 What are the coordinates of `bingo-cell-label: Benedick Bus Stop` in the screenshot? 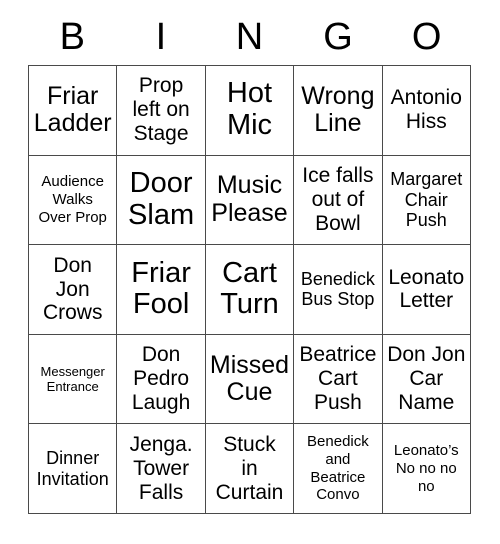 It's located at (337, 289).